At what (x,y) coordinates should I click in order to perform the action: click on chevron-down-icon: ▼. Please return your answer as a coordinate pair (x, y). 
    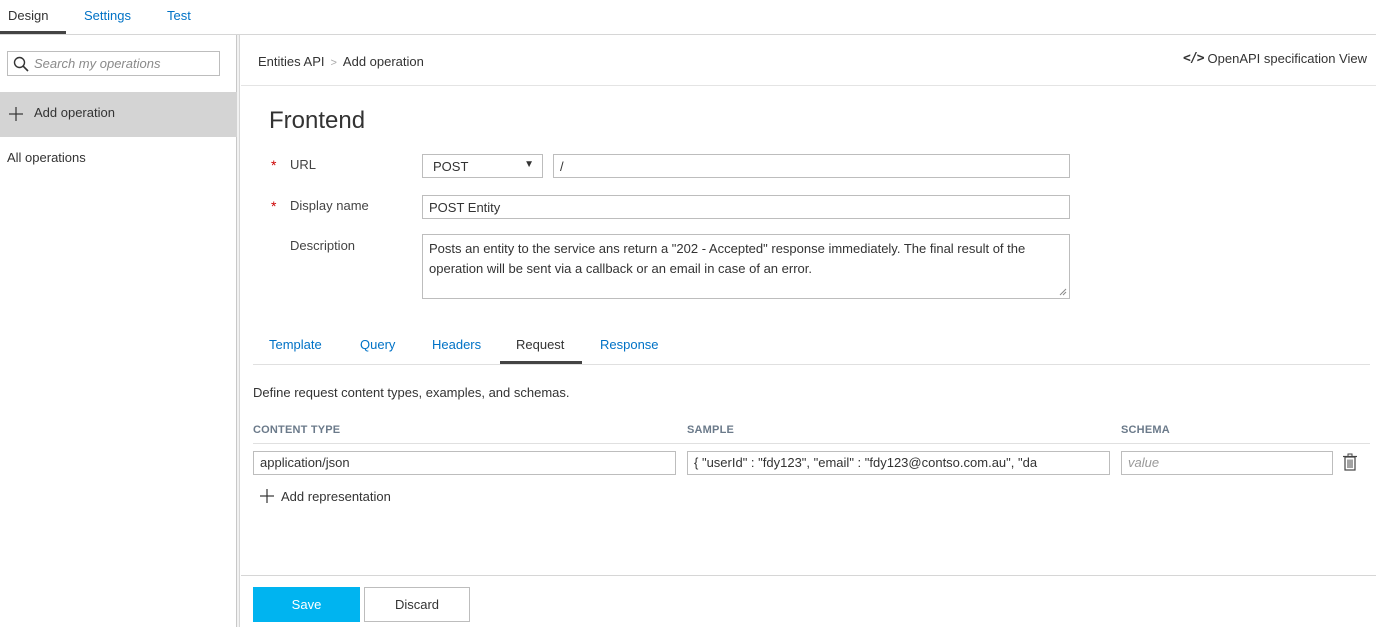
    Looking at the image, I should click on (529, 164).